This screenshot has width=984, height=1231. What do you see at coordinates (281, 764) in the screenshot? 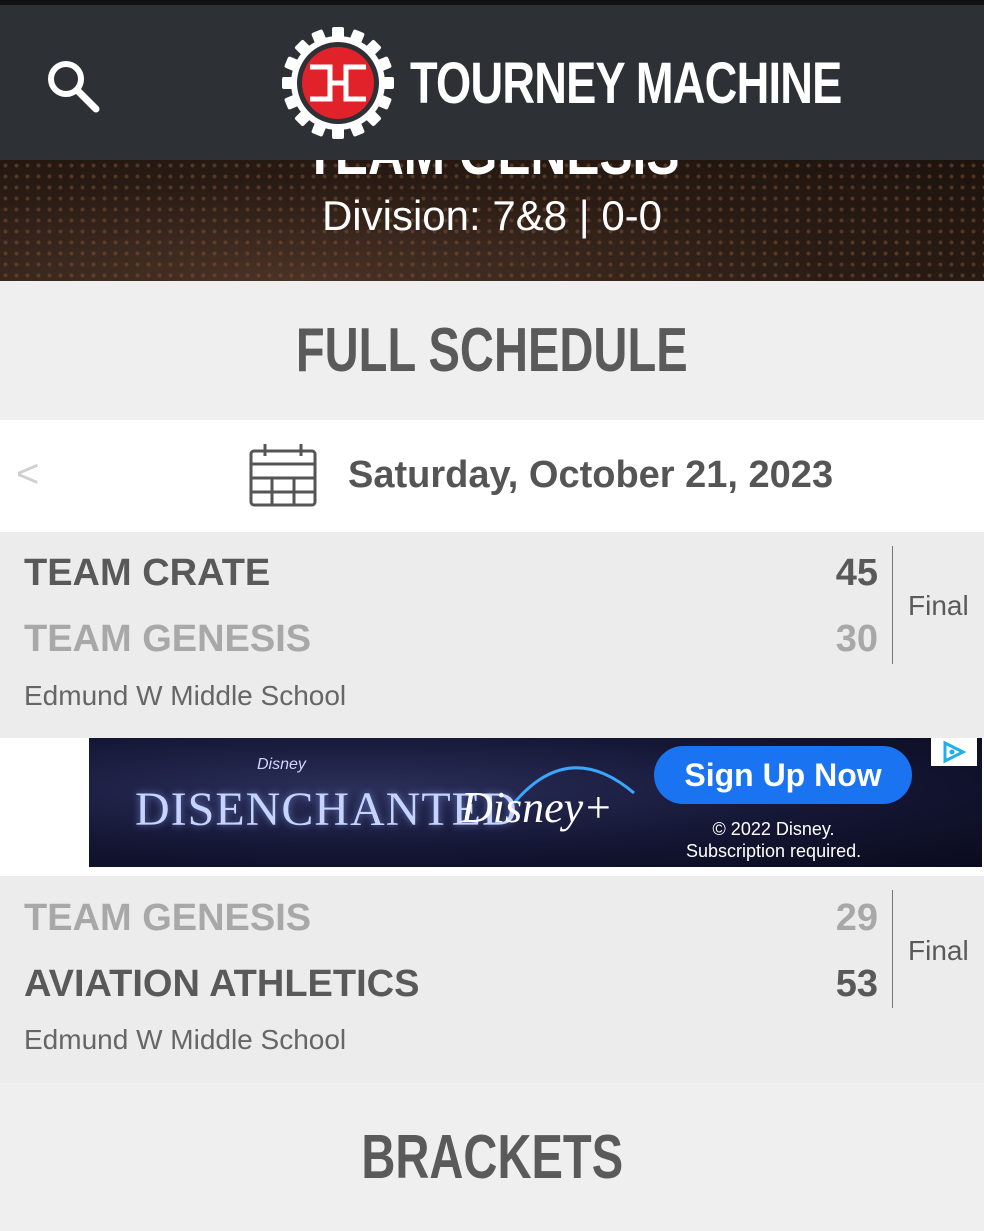
I see `ad-small-brand: Disney` at bounding box center [281, 764].